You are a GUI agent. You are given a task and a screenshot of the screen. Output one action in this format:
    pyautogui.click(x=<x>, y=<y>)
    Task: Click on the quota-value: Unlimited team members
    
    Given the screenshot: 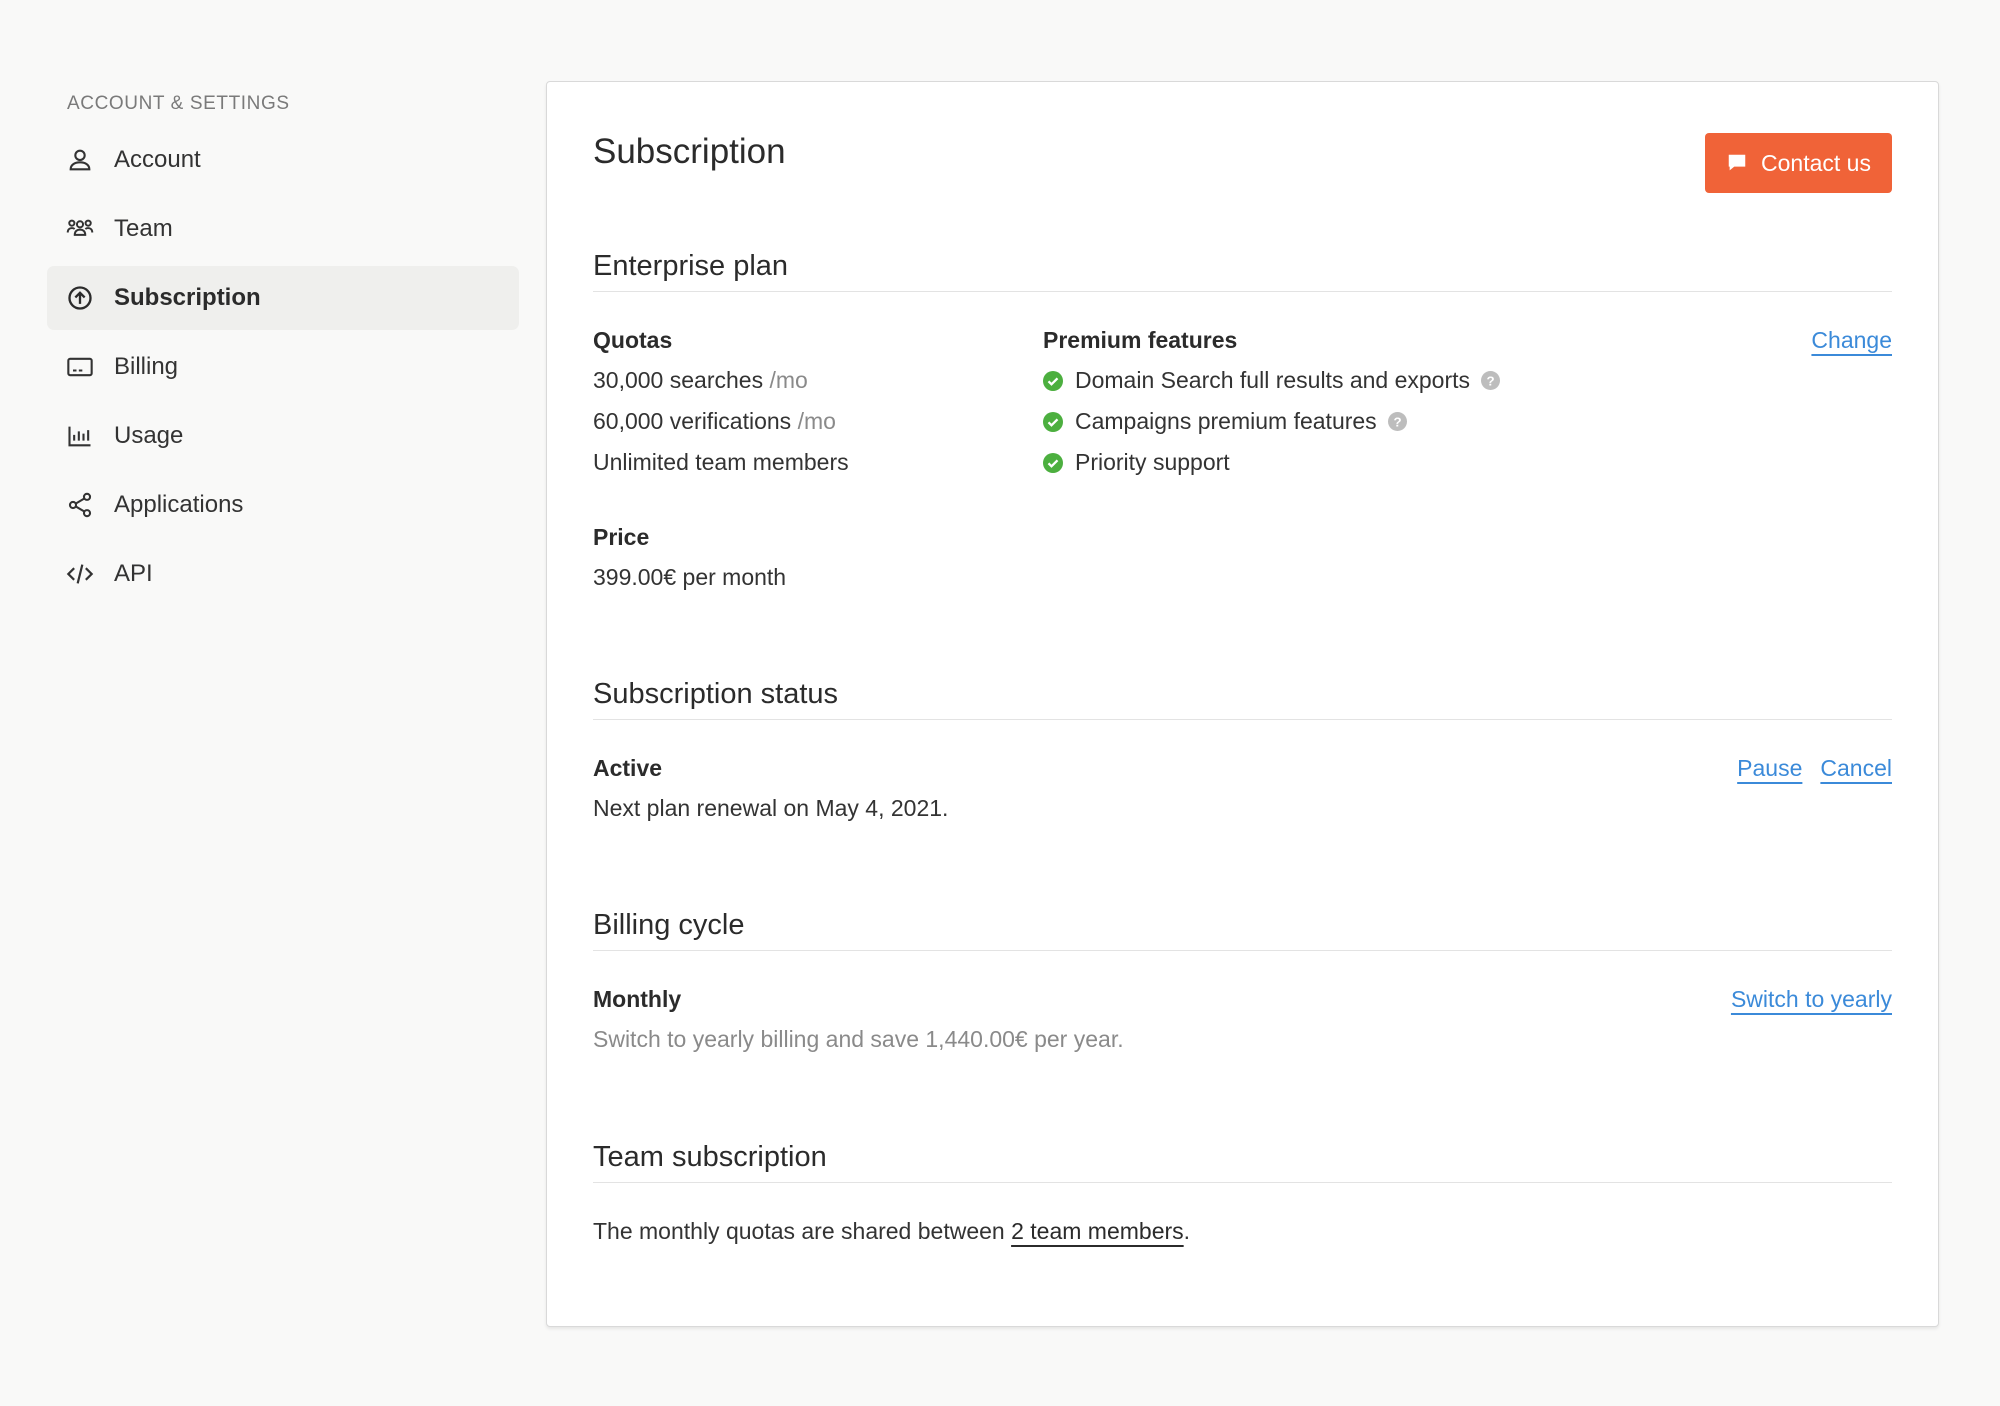 What is the action you would take?
    pyautogui.click(x=721, y=462)
    